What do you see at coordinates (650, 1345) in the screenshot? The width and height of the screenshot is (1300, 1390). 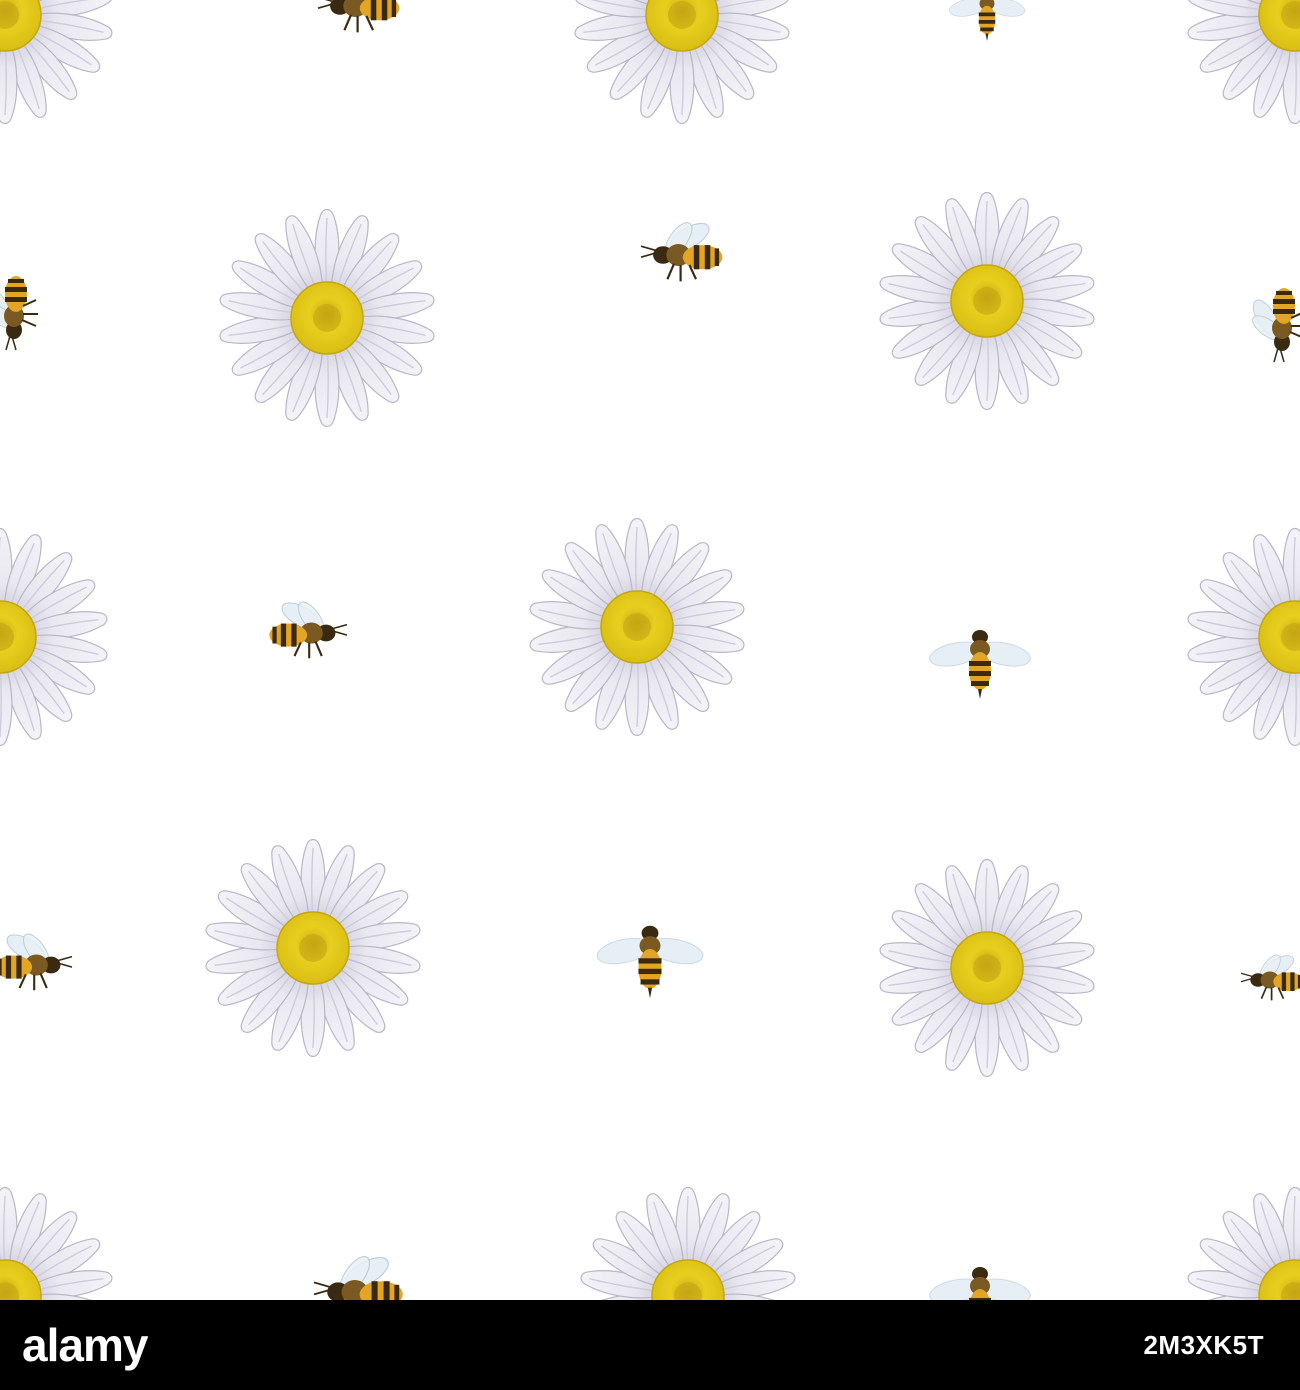 I see `watermark-footer: alamy 2M3XK5T` at bounding box center [650, 1345].